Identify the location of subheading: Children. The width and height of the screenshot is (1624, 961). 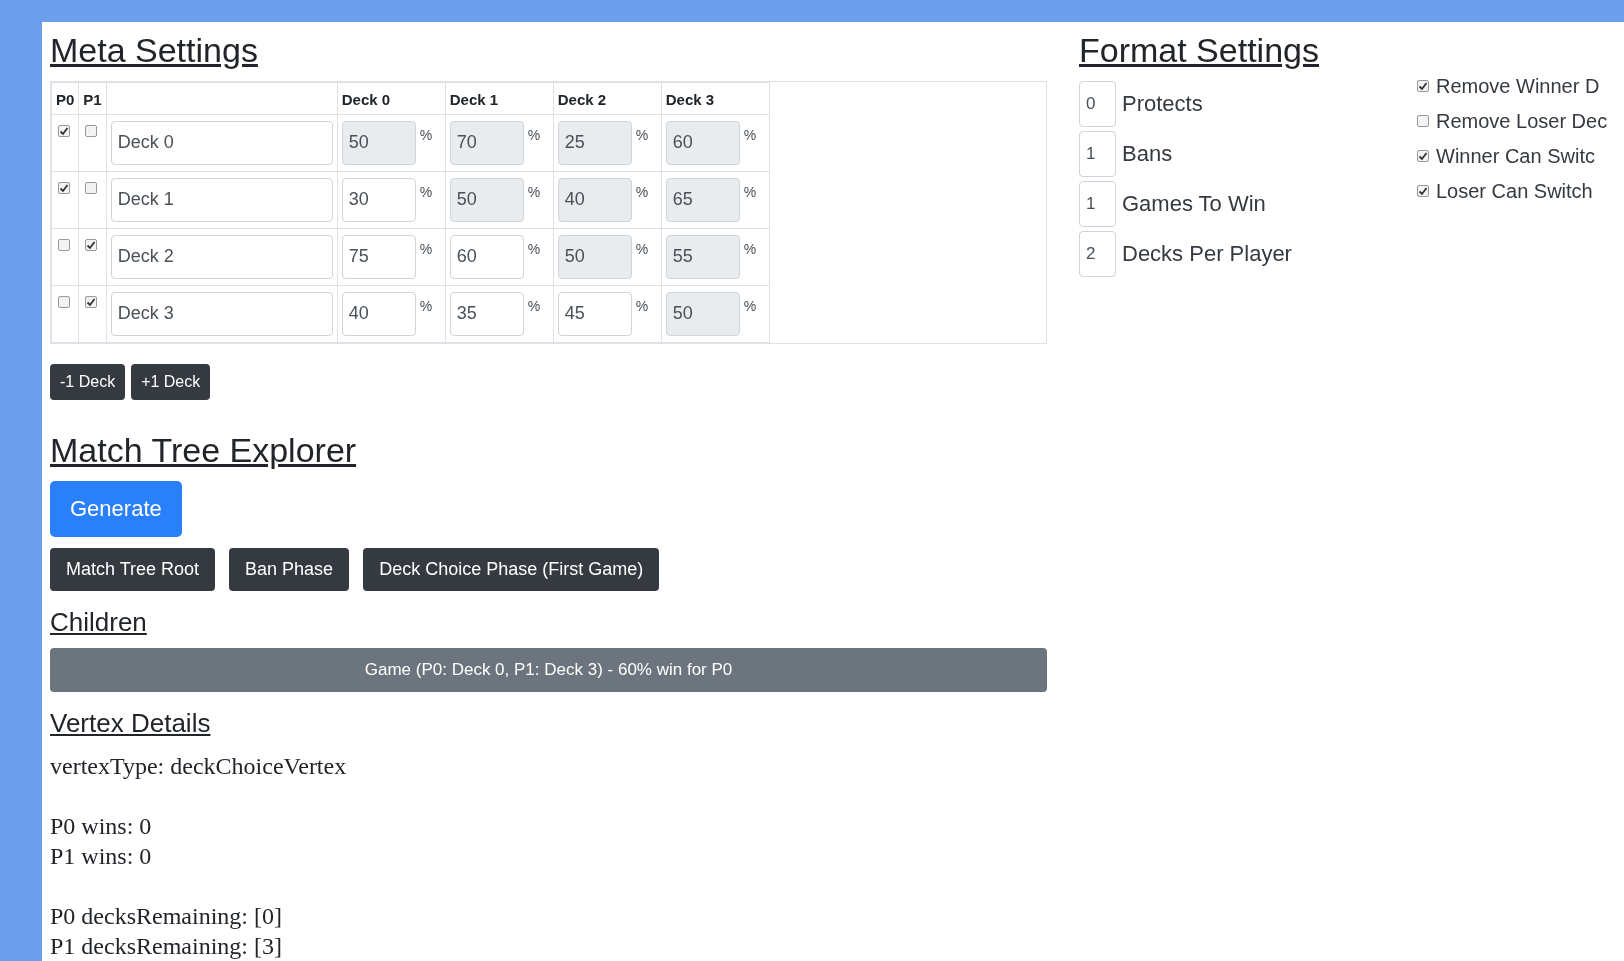
(98, 622).